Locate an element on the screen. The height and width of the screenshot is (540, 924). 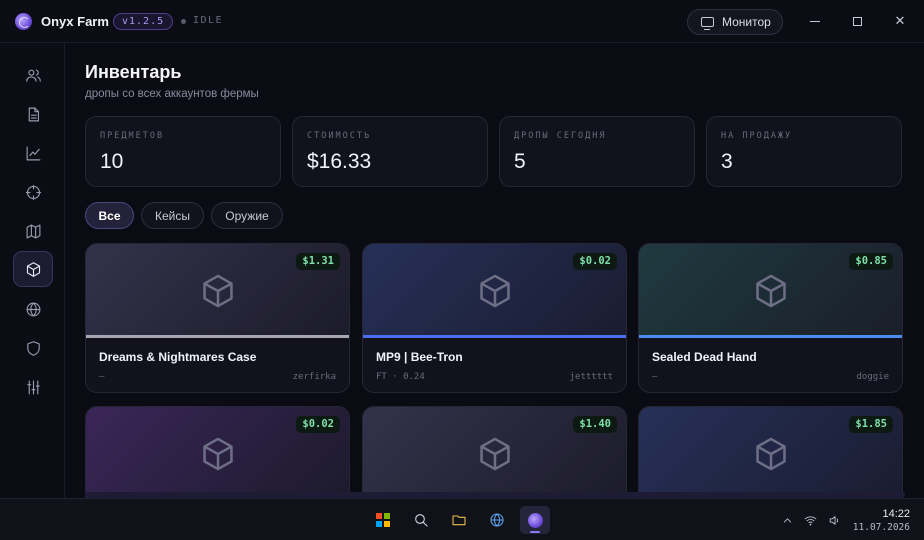
inventory-card: $1.85 is located at coordinates (770, 452).